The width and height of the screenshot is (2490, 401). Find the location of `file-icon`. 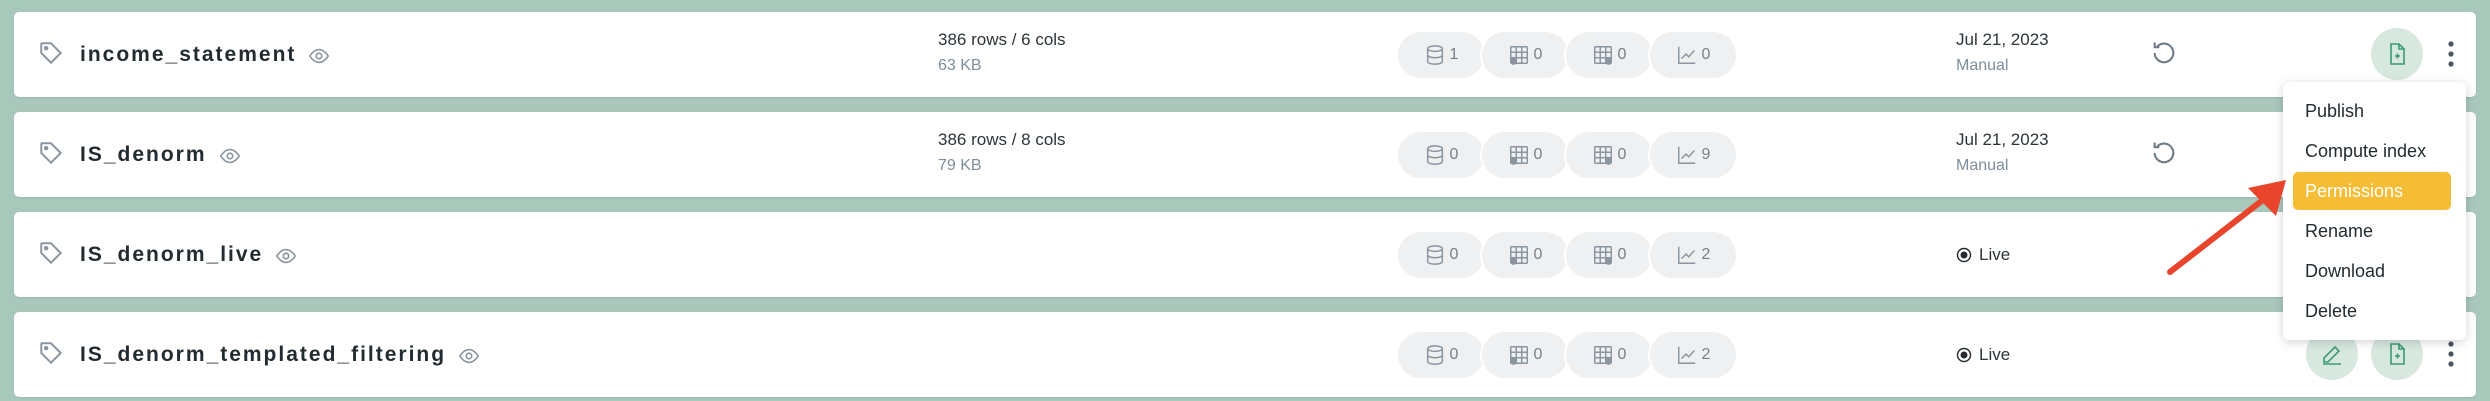

file-icon is located at coordinates (2397, 54).